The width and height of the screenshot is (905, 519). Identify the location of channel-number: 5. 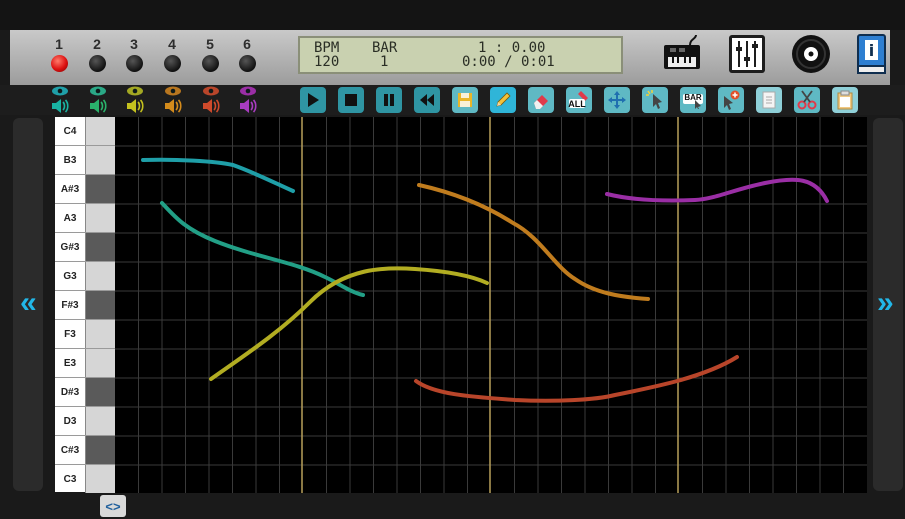
(210, 44).